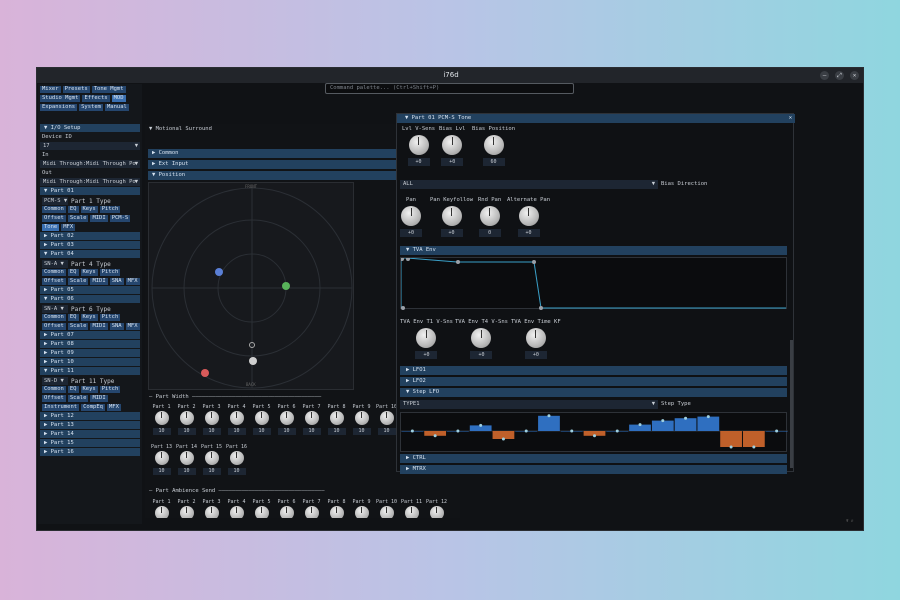  Describe the element at coordinates (180, 129) in the screenshot. I see `motional-surround-header: ▼ Motional Surround` at that location.